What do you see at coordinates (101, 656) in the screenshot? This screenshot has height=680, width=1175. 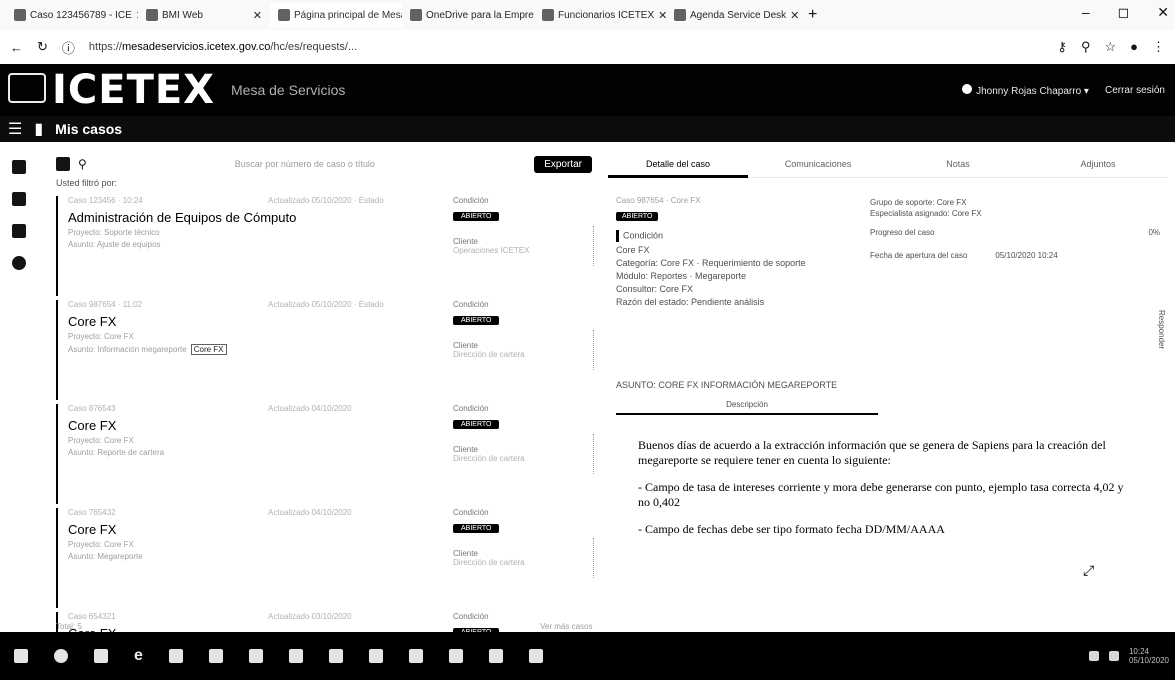 I see `task-view-icon` at bounding box center [101, 656].